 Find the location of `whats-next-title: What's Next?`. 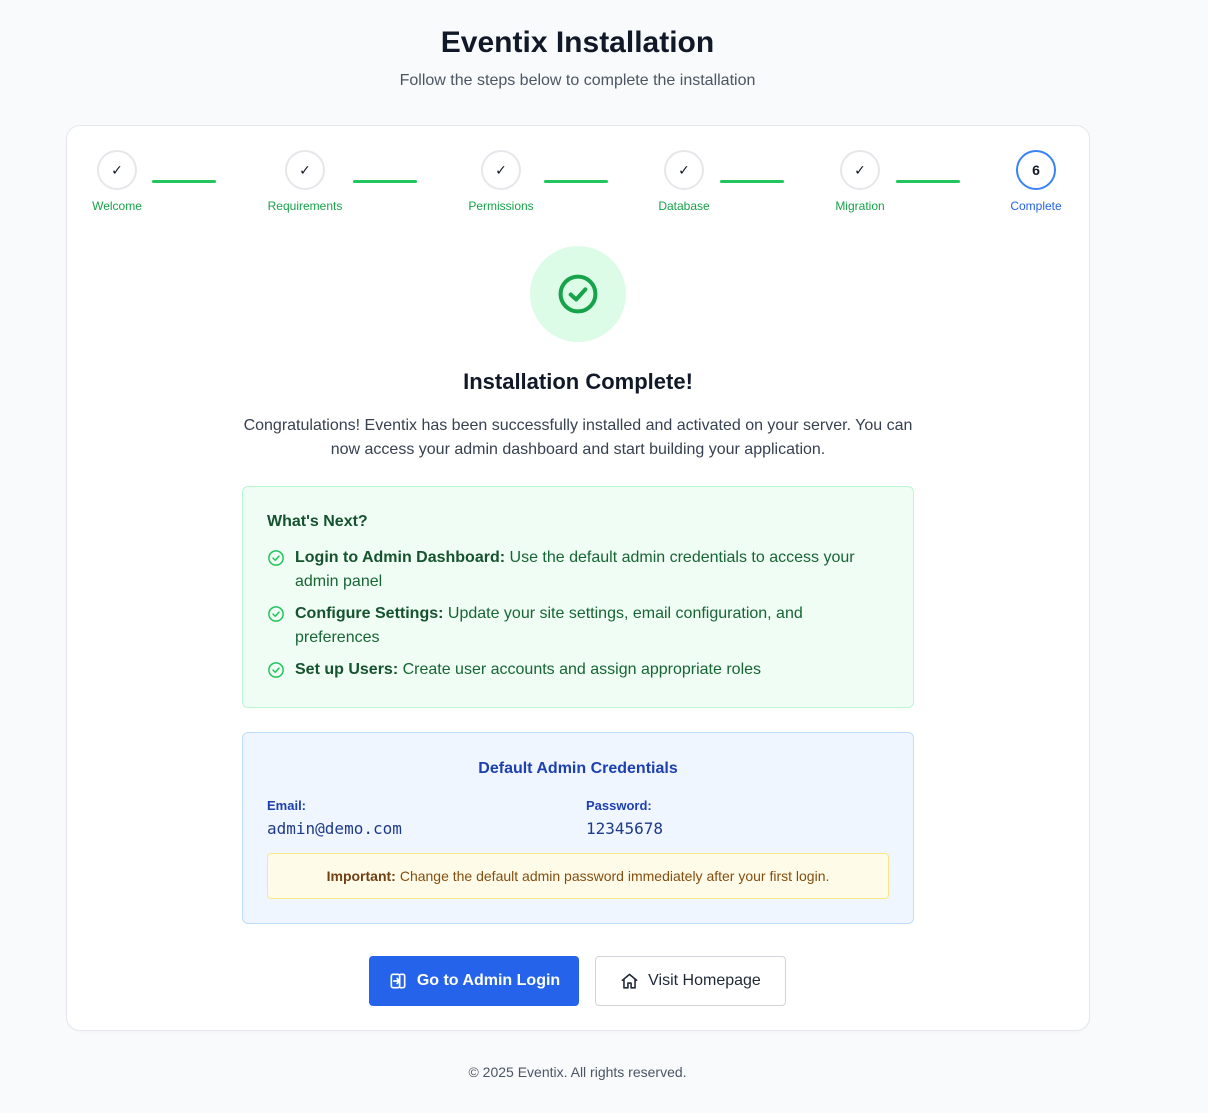

whats-next-title: What's Next? is located at coordinates (317, 521).